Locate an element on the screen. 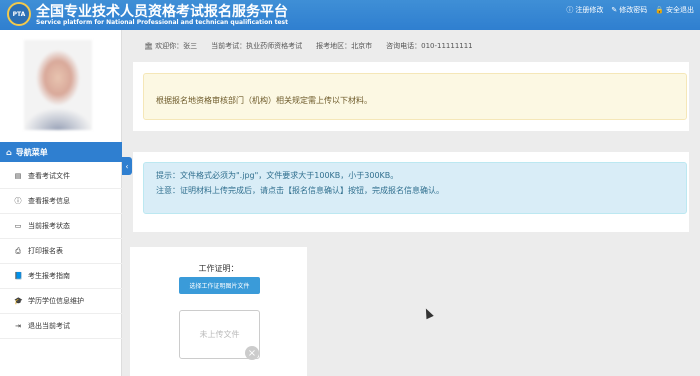 The height and width of the screenshot is (376, 700). chevron-left-icon: ‹ is located at coordinates (127, 166).